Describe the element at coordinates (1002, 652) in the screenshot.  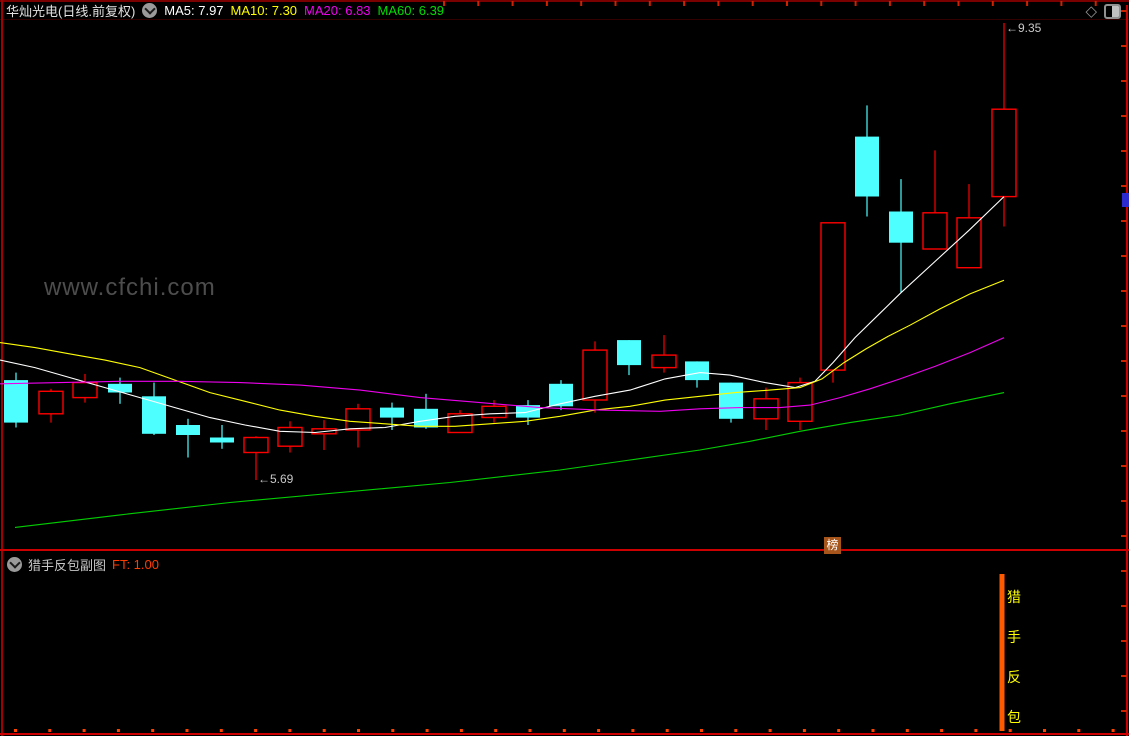
I see `signal-bar` at that location.